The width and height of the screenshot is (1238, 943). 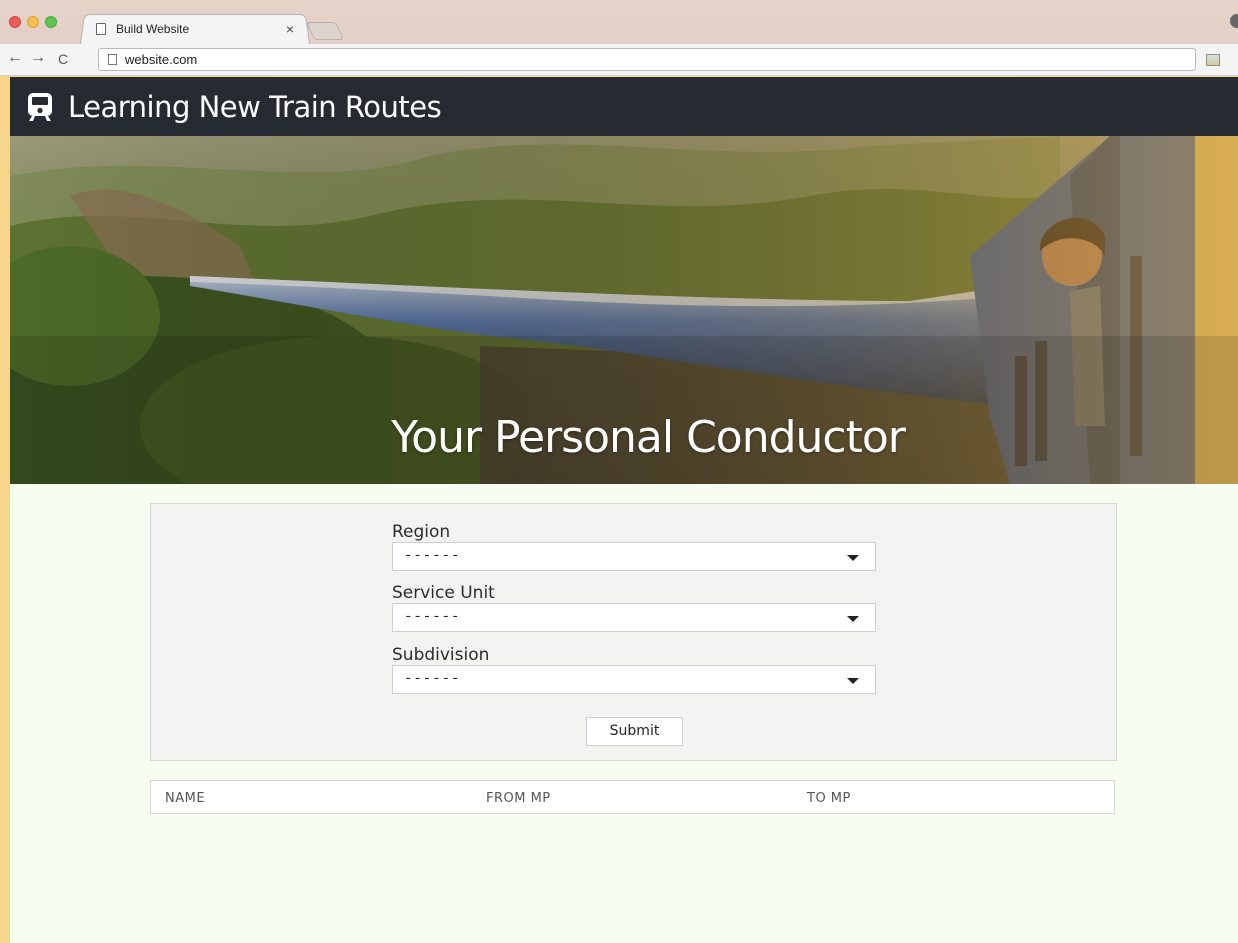 What do you see at coordinates (38, 58) in the screenshot?
I see `forward-icon: →` at bounding box center [38, 58].